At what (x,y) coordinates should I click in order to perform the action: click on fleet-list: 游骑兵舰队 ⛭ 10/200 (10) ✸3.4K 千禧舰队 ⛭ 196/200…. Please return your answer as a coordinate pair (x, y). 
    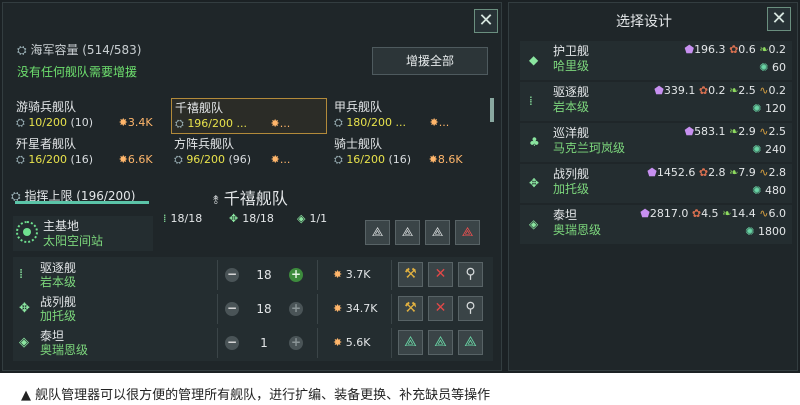
    Looking at the image, I should click on (250, 134).